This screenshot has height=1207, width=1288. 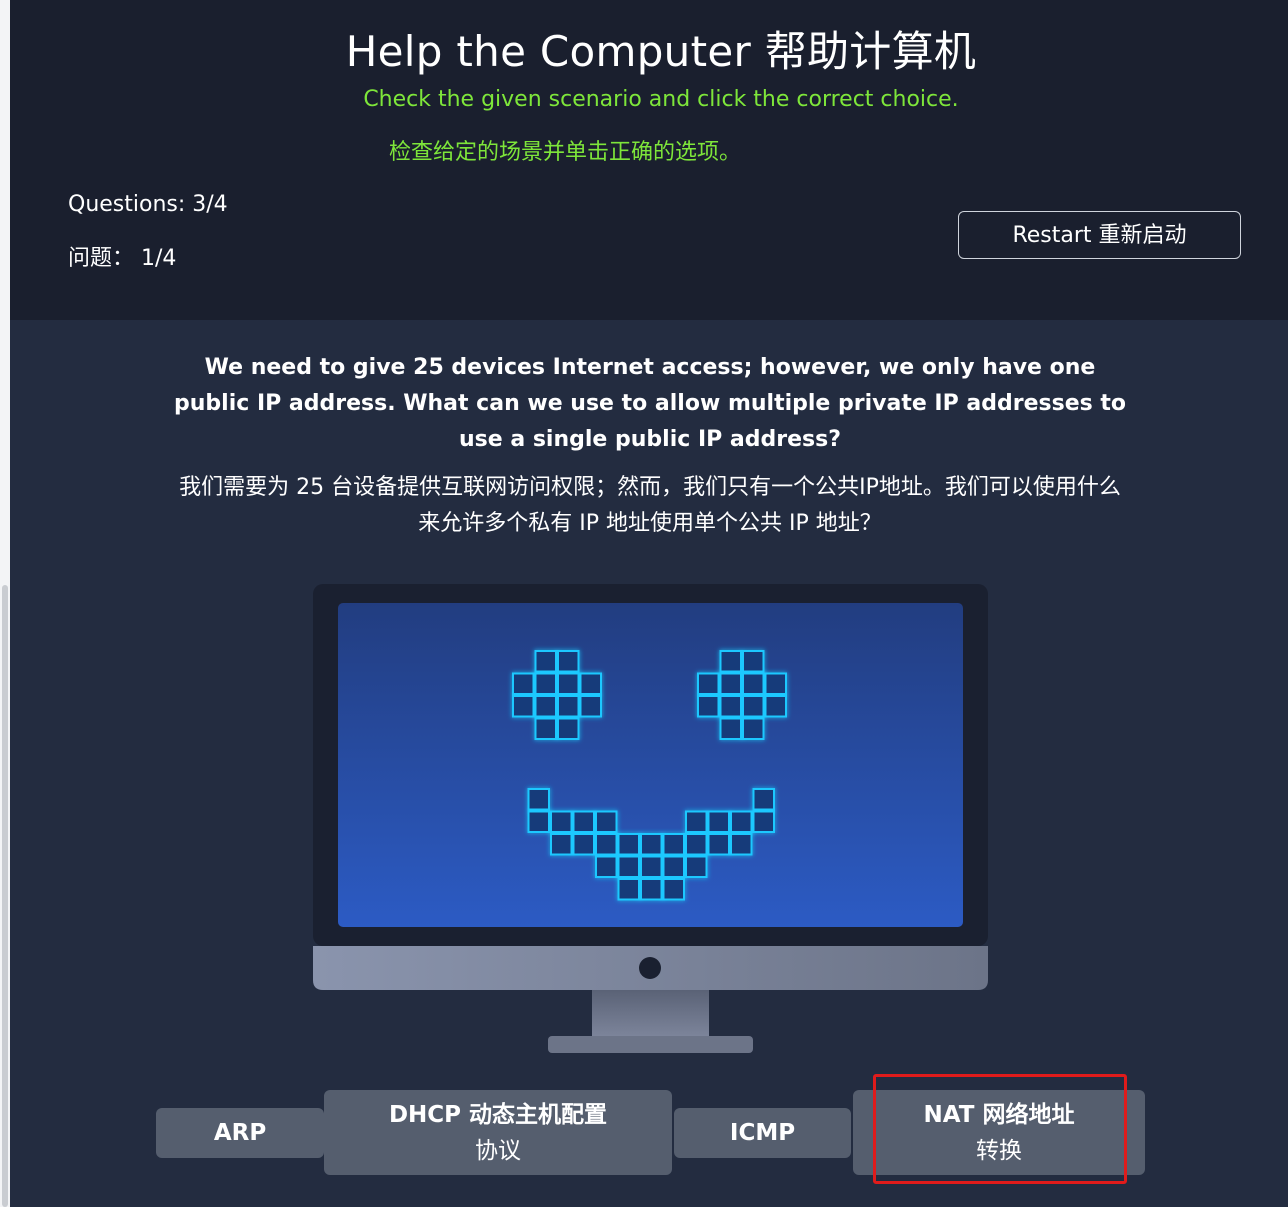 I want to click on choice-nat: NAT 网络地址 转换, so click(x=999, y=1132).